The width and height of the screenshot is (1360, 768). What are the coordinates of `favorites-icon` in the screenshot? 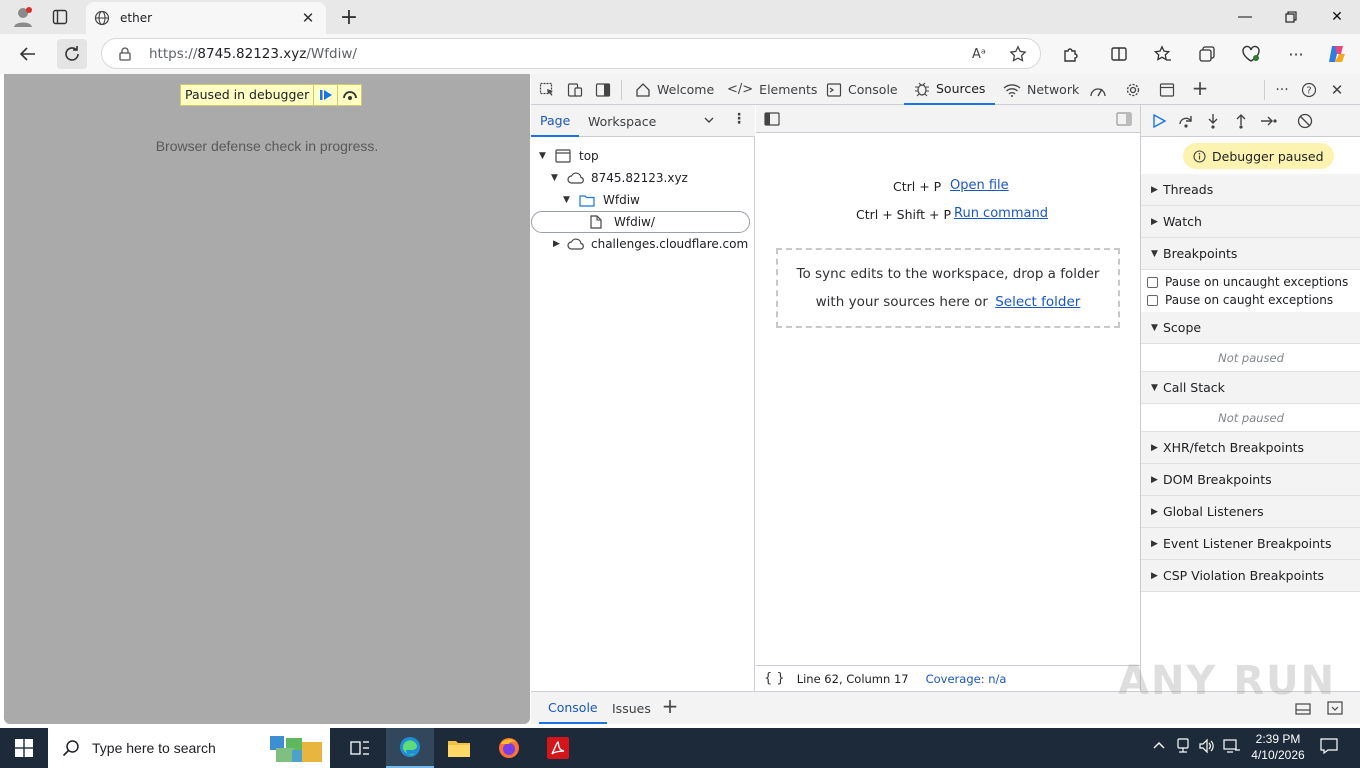 It's located at (1163, 54).